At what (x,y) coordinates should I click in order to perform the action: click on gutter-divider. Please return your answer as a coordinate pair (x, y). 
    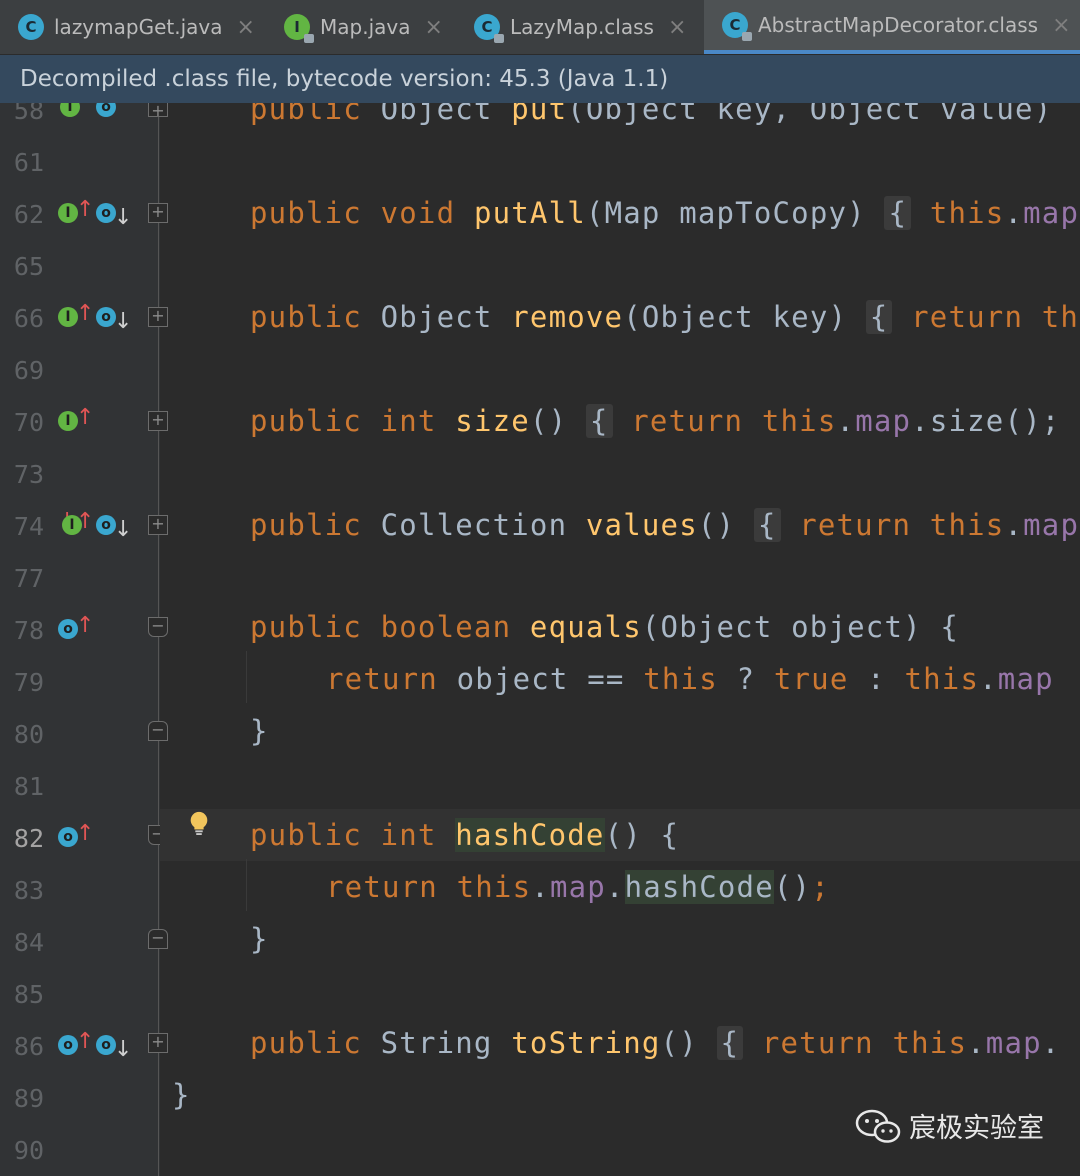
    Looking at the image, I should click on (158, 639).